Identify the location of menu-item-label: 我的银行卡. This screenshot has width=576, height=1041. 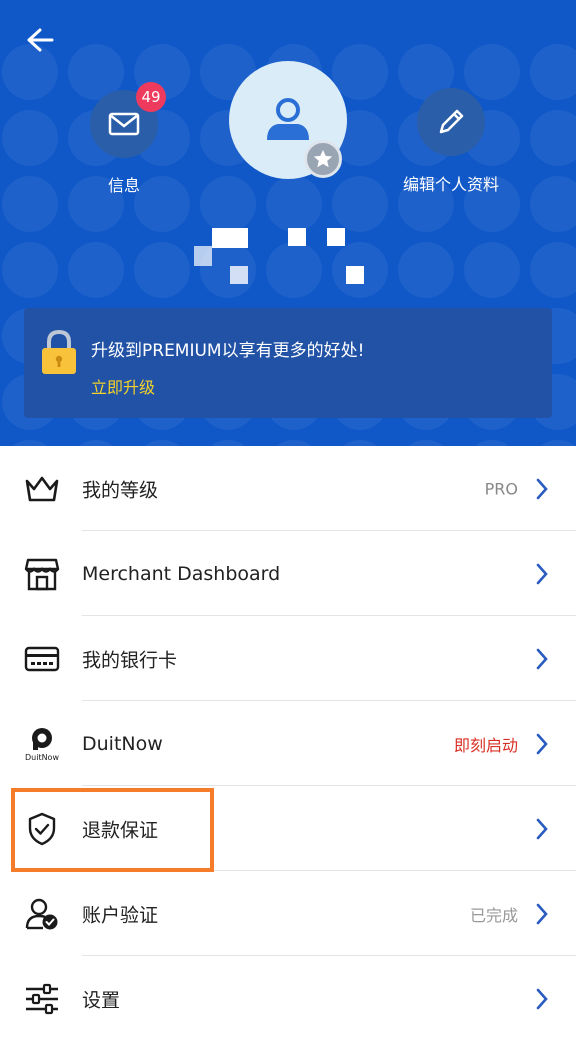
(130, 660).